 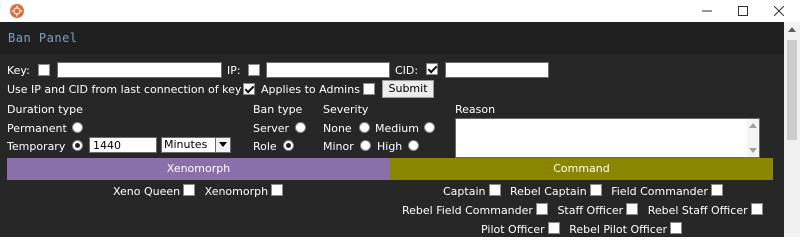 I want to click on role-option: Rebel Field Commander, so click(x=475, y=210).